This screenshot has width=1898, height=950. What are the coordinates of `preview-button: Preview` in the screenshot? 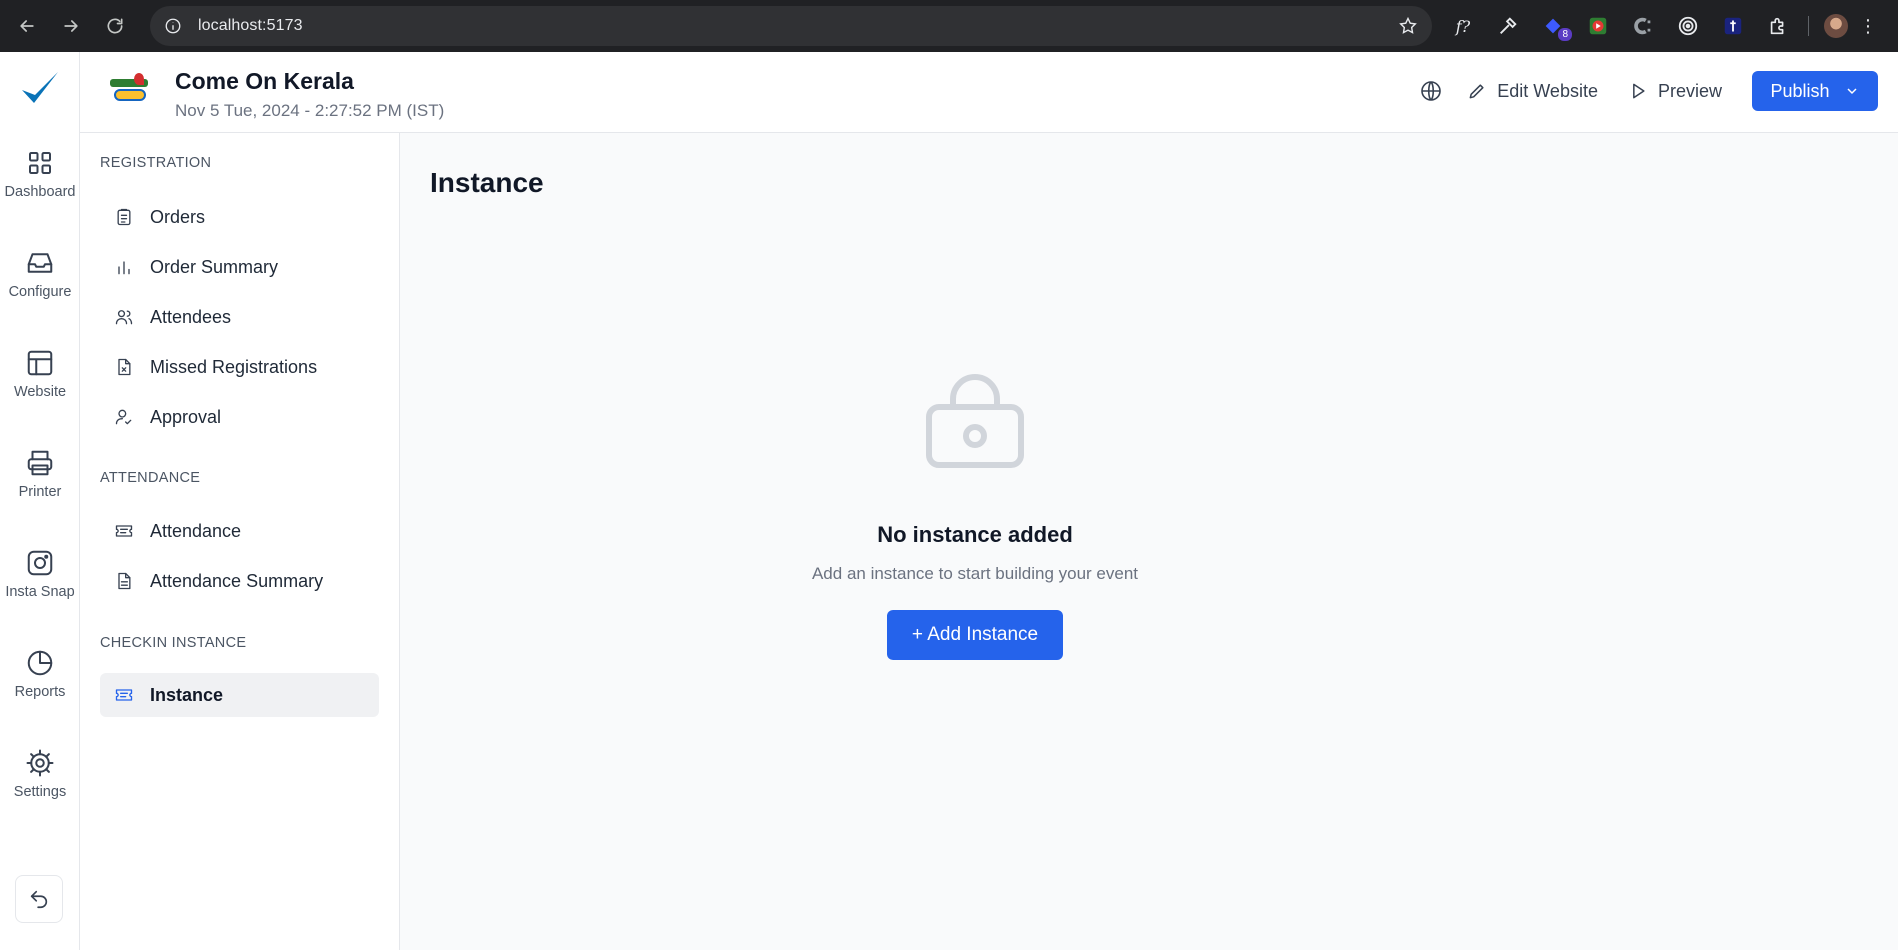 It's located at (1675, 91).